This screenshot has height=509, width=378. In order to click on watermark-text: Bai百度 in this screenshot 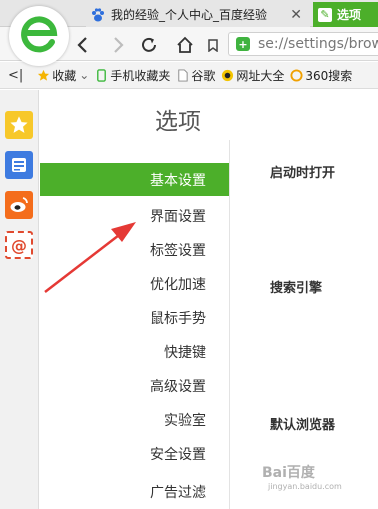, I will do `click(288, 473)`.